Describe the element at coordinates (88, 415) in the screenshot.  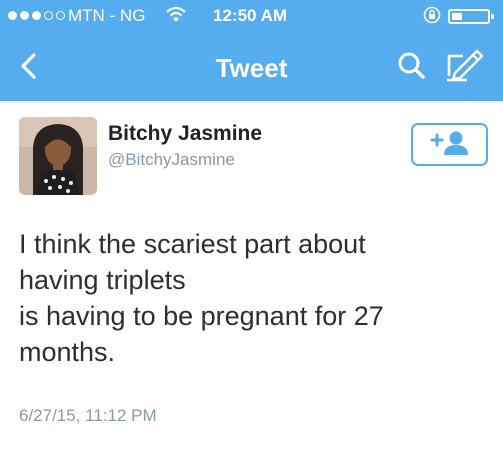
I see `tweet-timestamp: 6/27/15, 11:12 PM` at that location.